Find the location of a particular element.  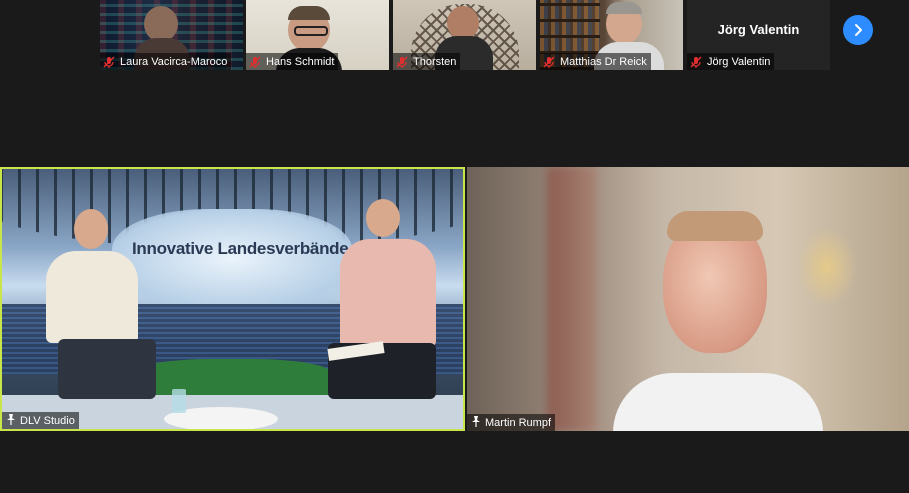

participant-name: Jörg Valentin is located at coordinates (739, 61).